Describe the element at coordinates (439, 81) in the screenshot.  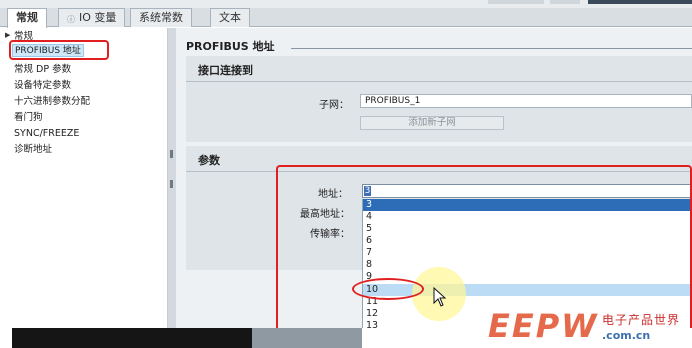
I see `section-divider` at that location.